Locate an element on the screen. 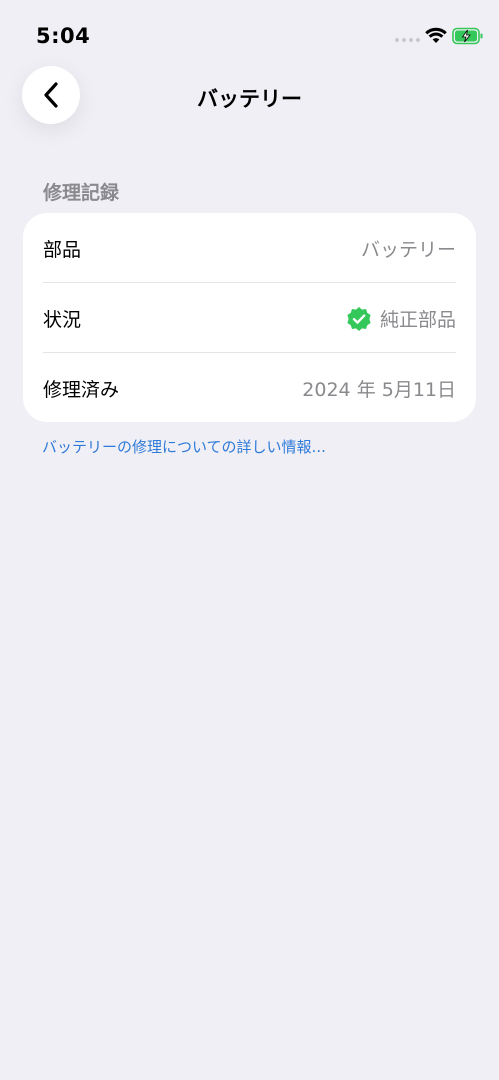 The image size is (499, 1080). status-text: 純正部品 is located at coordinates (417, 320).